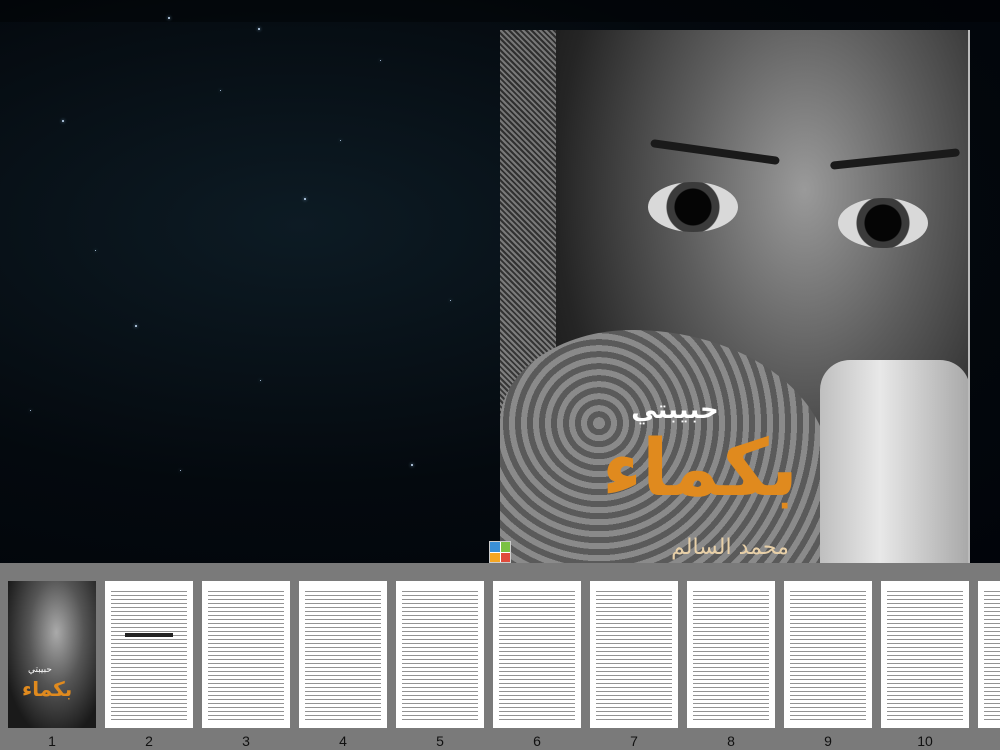 The height and width of the screenshot is (750, 1000). What do you see at coordinates (440, 741) in the screenshot?
I see `page-number: 5` at bounding box center [440, 741].